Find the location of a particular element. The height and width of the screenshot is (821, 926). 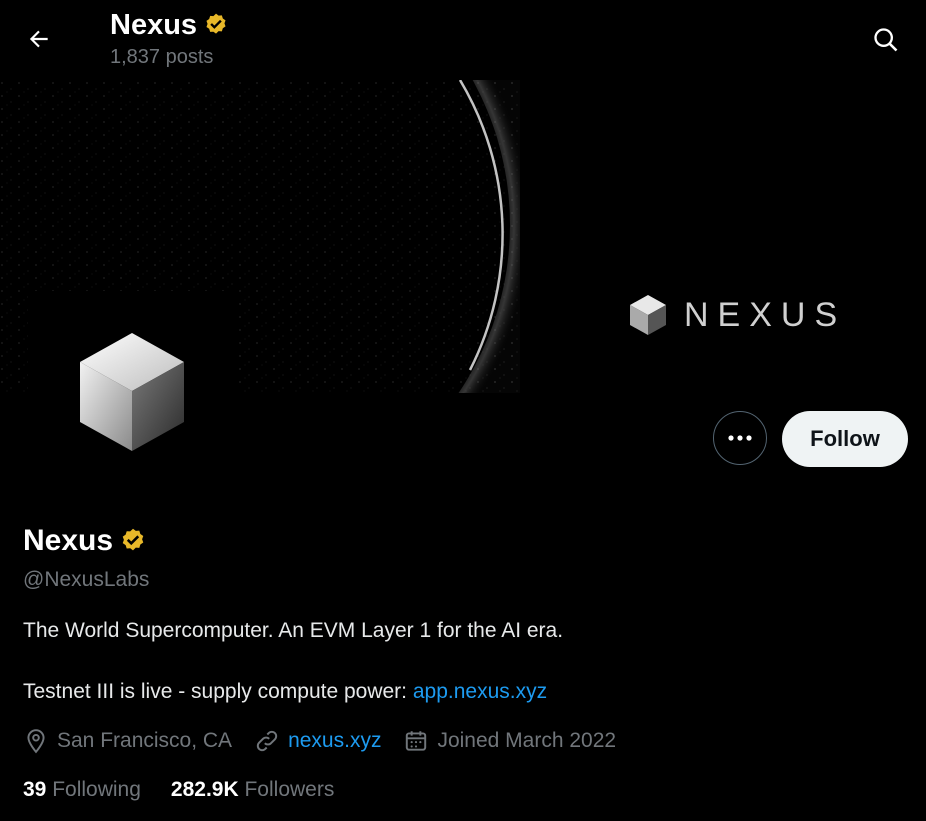

website-item: nexus.xyz is located at coordinates (317, 741).